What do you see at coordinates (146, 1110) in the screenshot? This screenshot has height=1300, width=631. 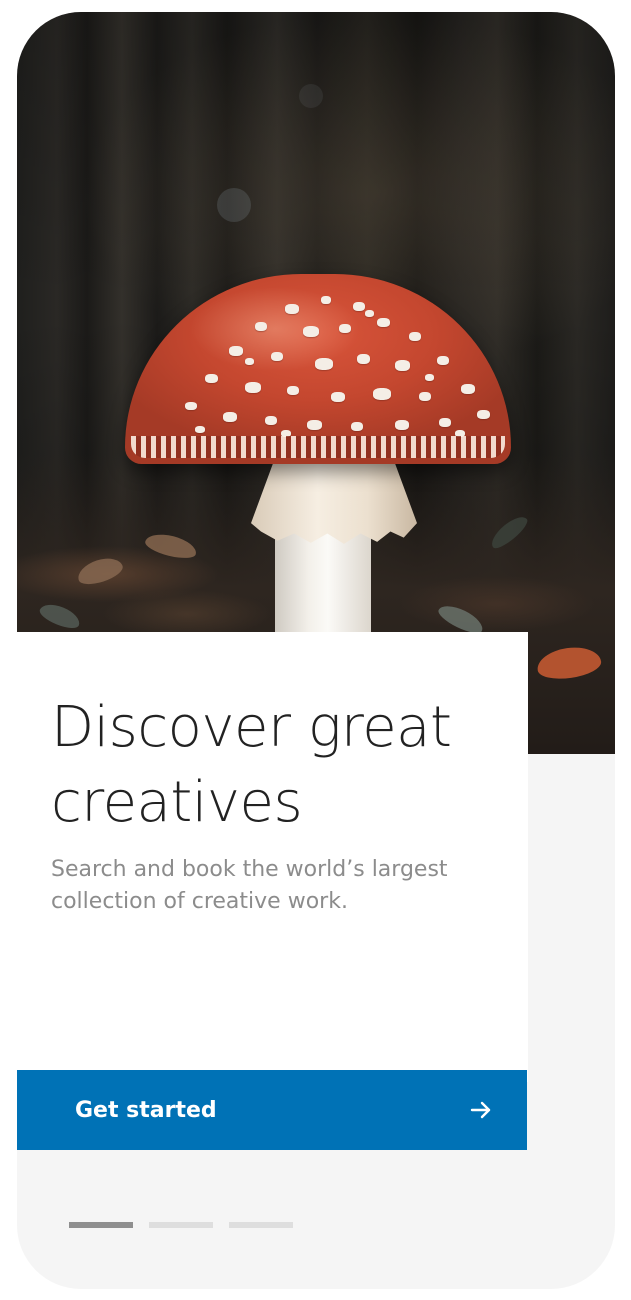 I see `get-started-label: Get started` at bounding box center [146, 1110].